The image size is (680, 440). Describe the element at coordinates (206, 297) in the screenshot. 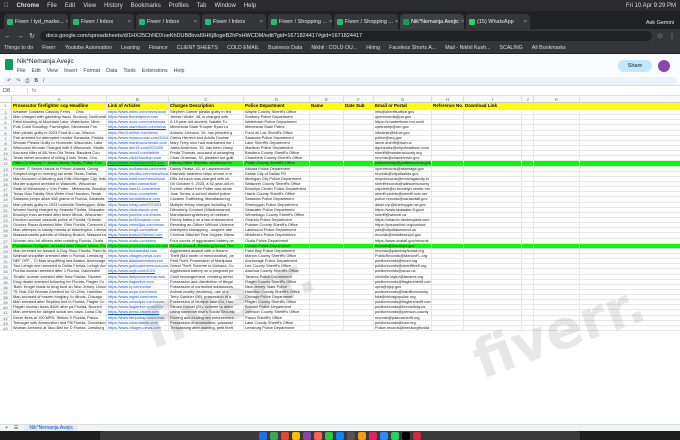

I see `table-cell: Terry Gardner (56), possession of a` at that location.